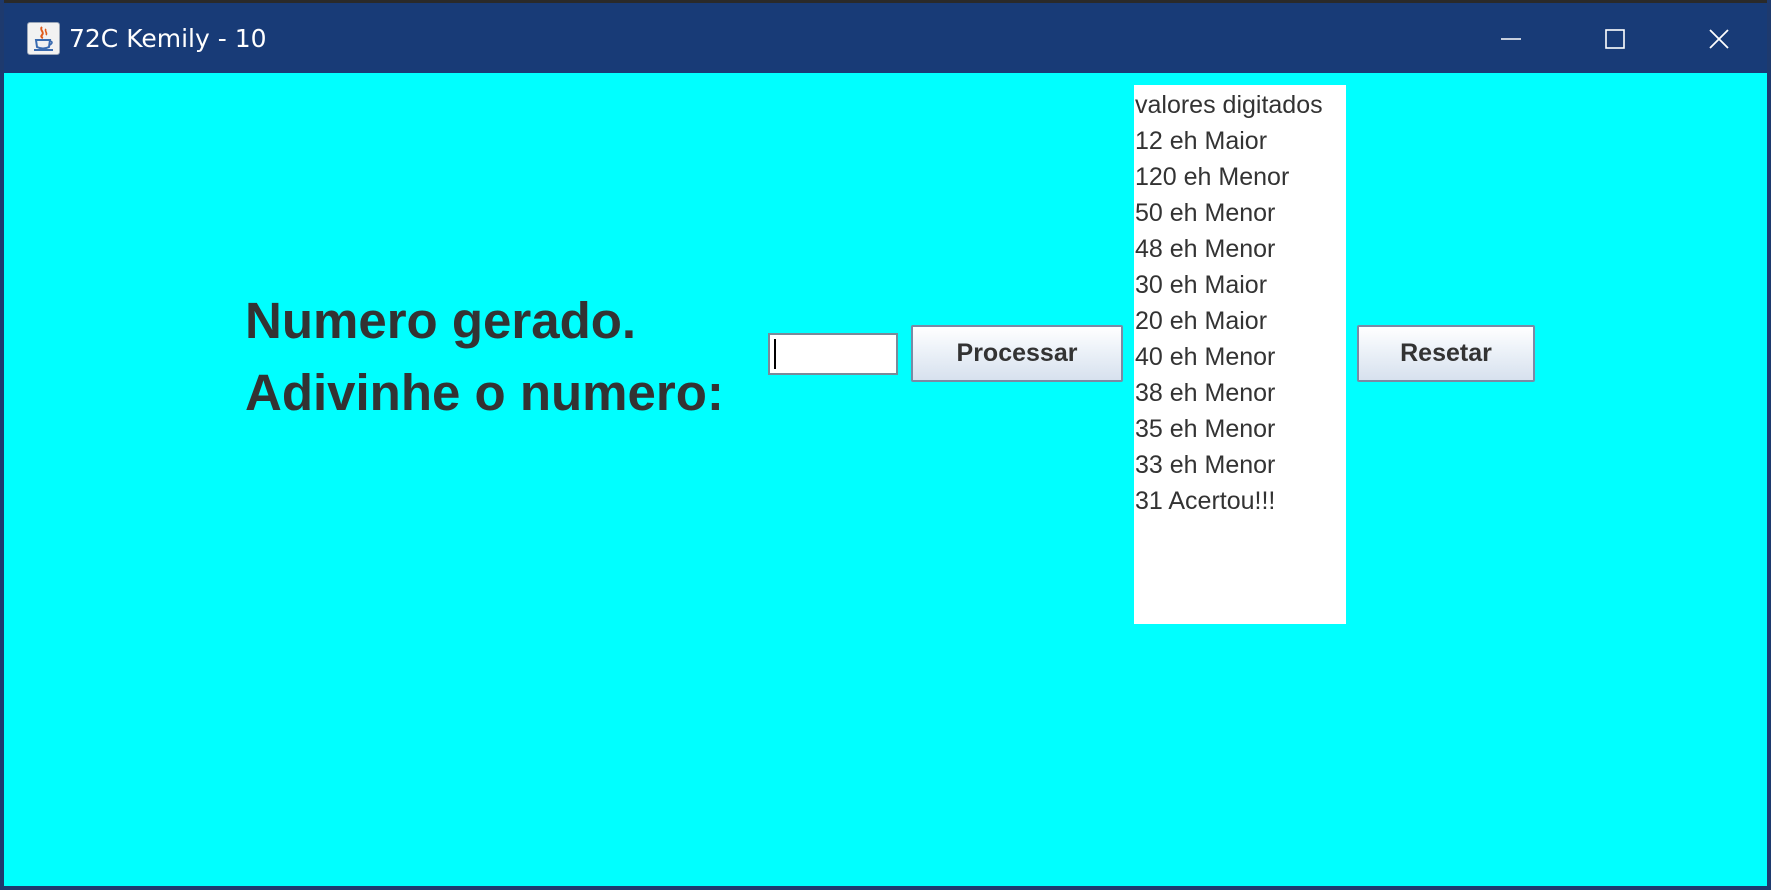 The height and width of the screenshot is (890, 1771). Describe the element at coordinates (1212, 177) in the screenshot. I see `history-line: 120 eh Menor` at that location.